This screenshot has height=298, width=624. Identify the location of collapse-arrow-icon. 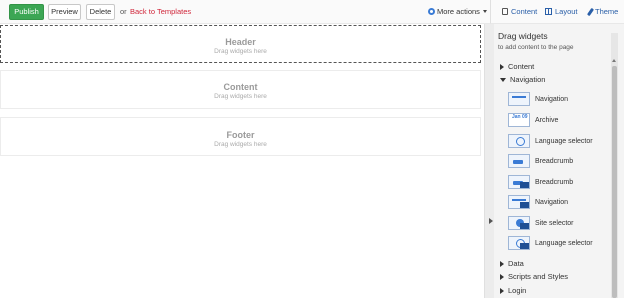
(491, 221).